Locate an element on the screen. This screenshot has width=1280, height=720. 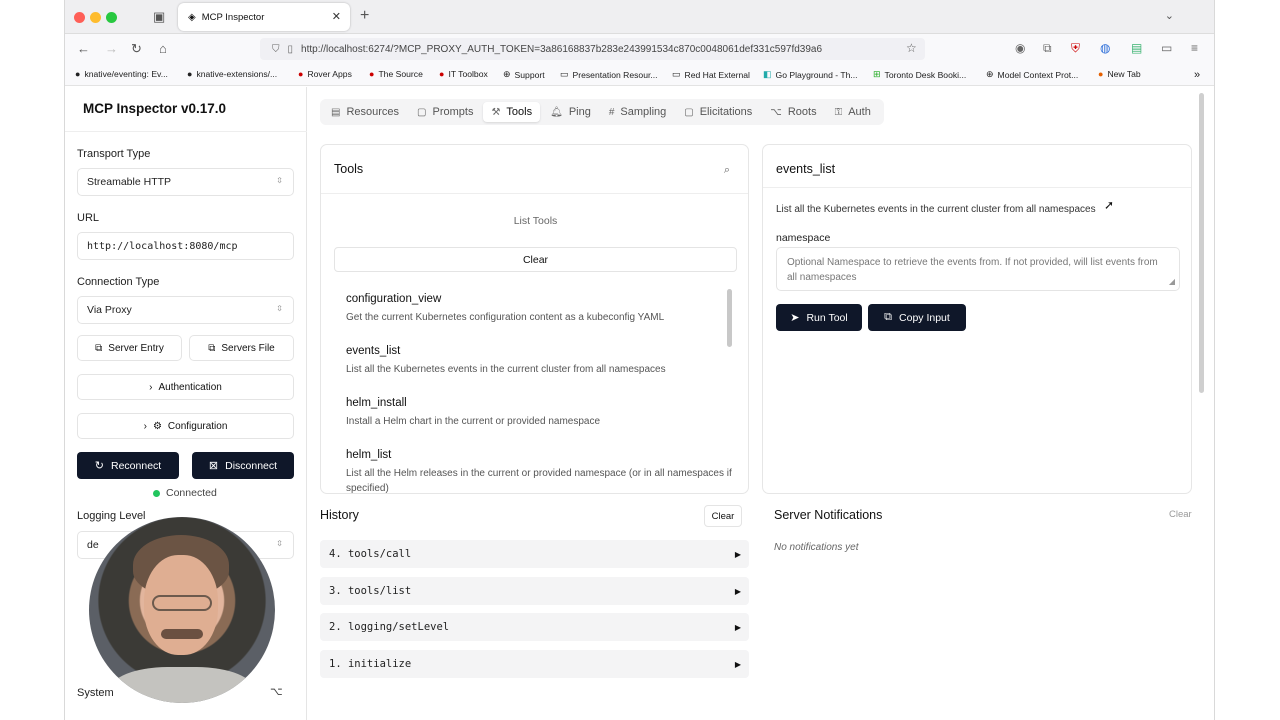
bookmark-star-icon: ☆ is located at coordinates (911, 48).